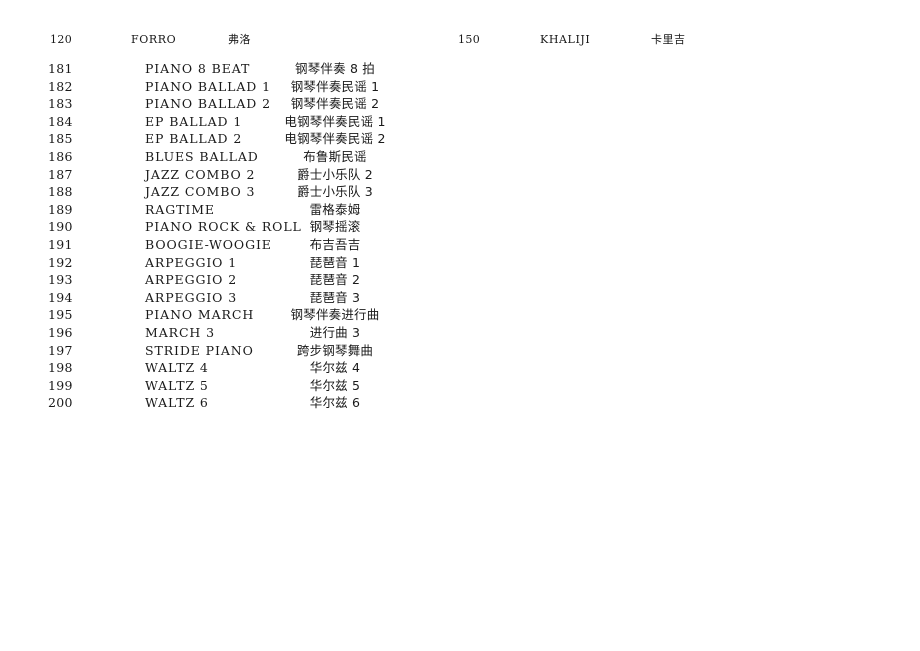 This screenshot has height=651, width=920. I want to click on continuation-left-number: 120, so click(61, 39).